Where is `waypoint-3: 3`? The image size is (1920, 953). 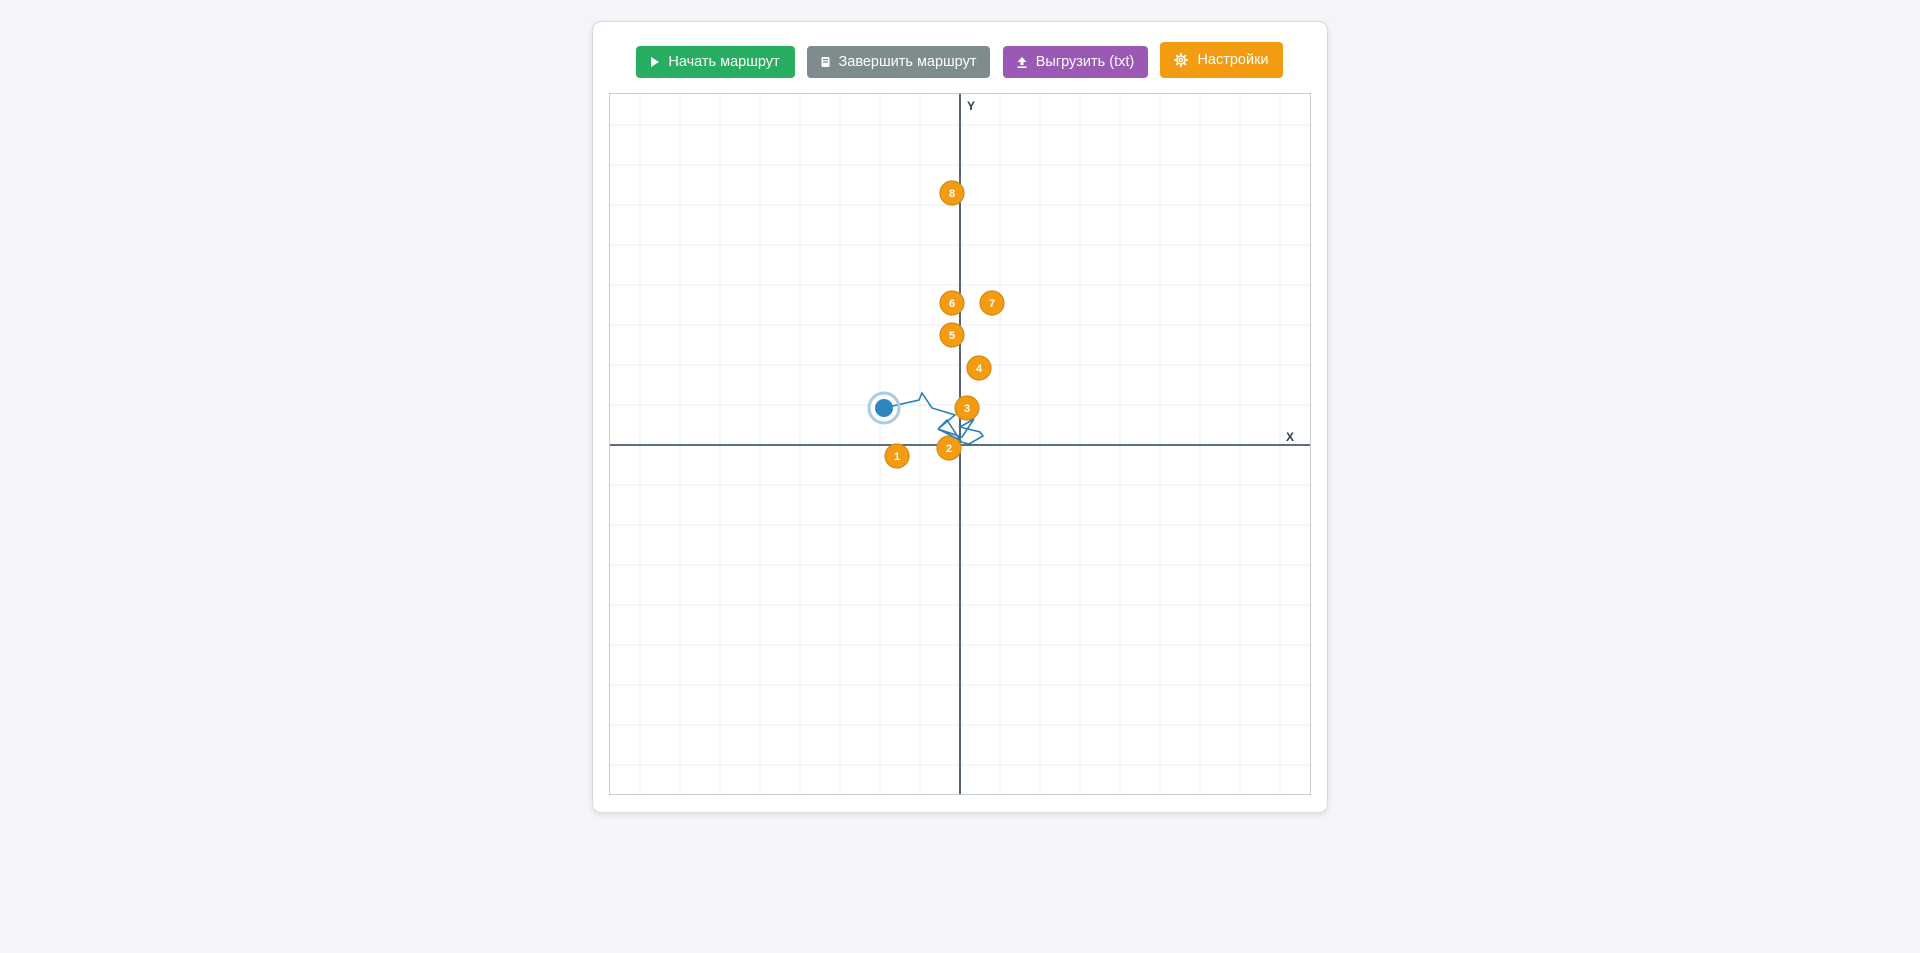 waypoint-3: 3 is located at coordinates (967, 408).